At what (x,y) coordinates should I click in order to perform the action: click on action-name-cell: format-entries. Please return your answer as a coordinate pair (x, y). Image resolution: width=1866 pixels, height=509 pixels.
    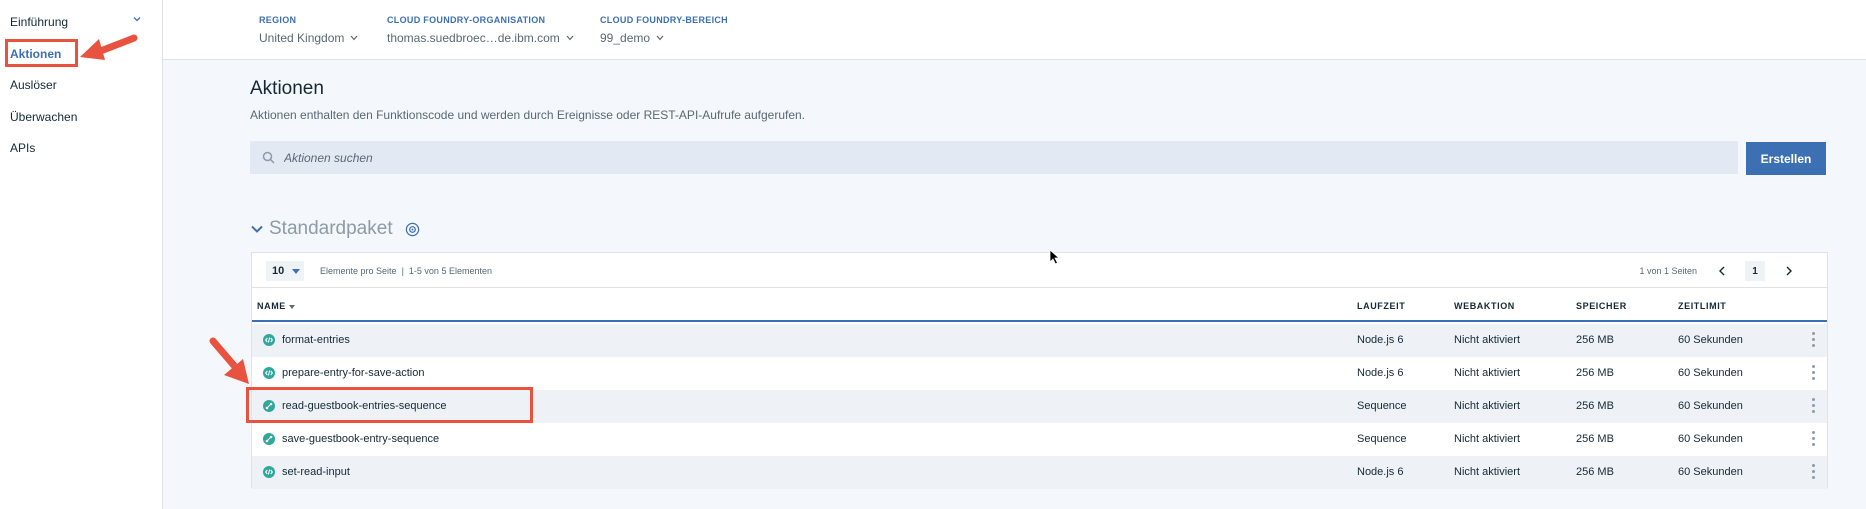
    Looking at the image, I should click on (306, 340).